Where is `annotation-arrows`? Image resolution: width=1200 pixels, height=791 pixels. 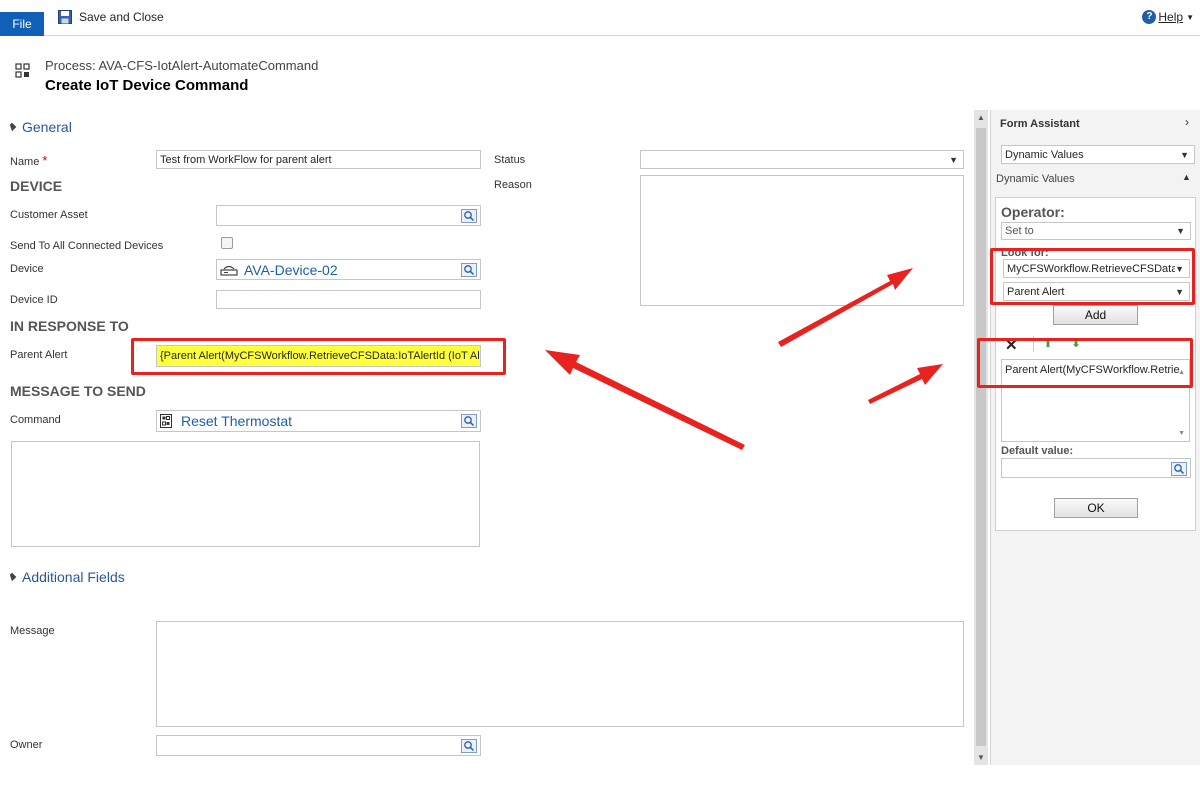 annotation-arrows is located at coordinates (744, 359).